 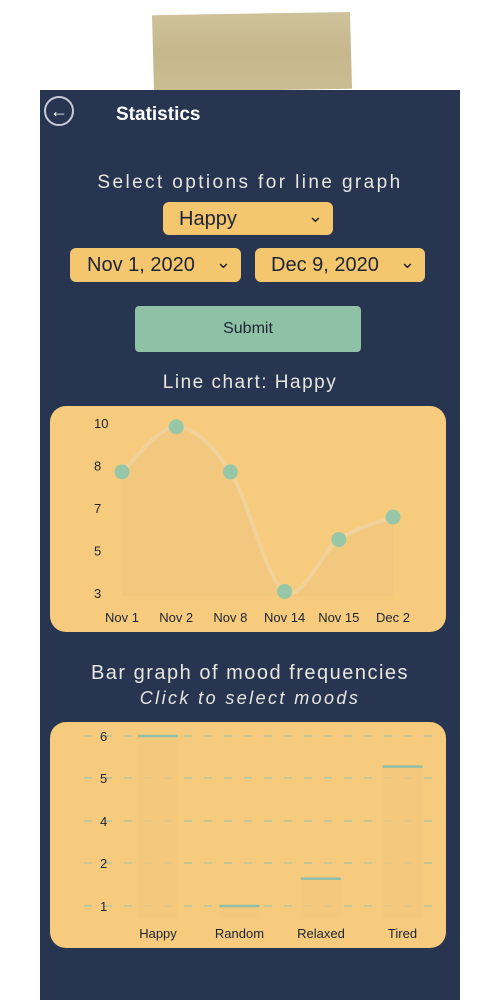 I want to click on line-options-heading: Select options for line graph, so click(x=250, y=182).